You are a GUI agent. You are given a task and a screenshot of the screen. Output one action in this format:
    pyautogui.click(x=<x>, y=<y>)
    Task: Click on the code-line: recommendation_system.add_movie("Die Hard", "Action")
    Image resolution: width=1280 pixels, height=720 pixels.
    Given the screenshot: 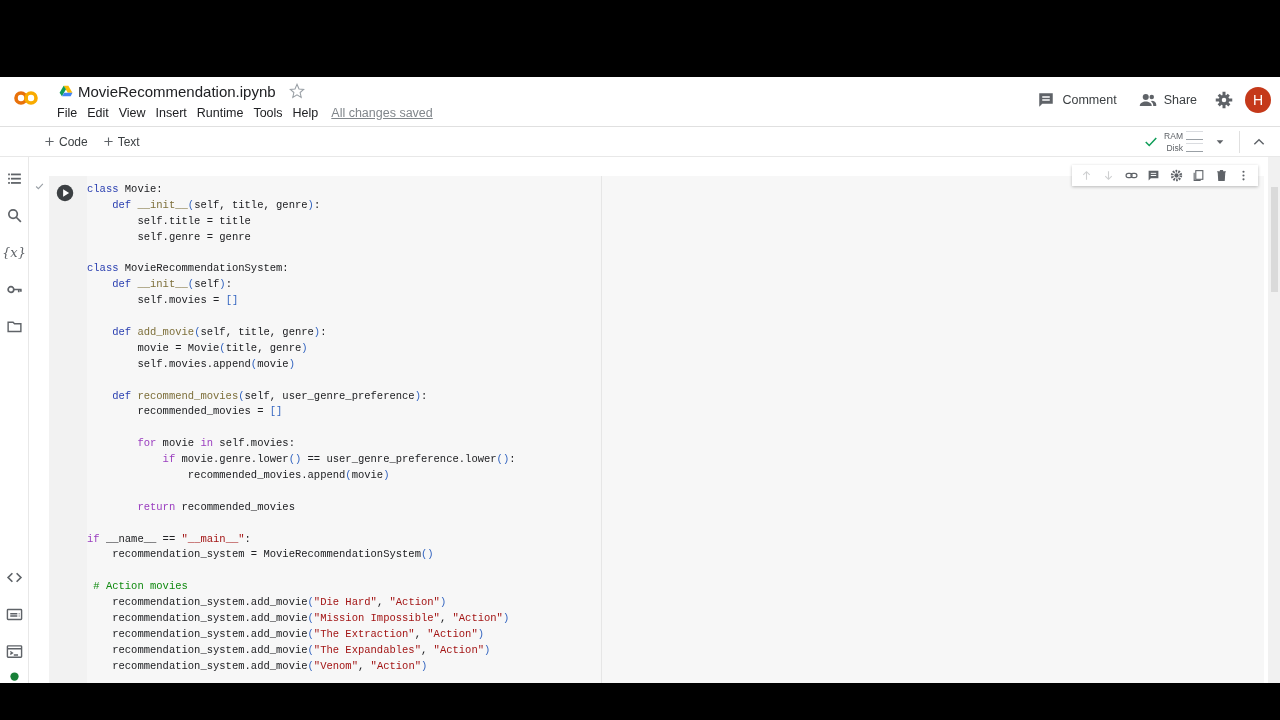 What is the action you would take?
    pyautogui.click(x=279, y=603)
    